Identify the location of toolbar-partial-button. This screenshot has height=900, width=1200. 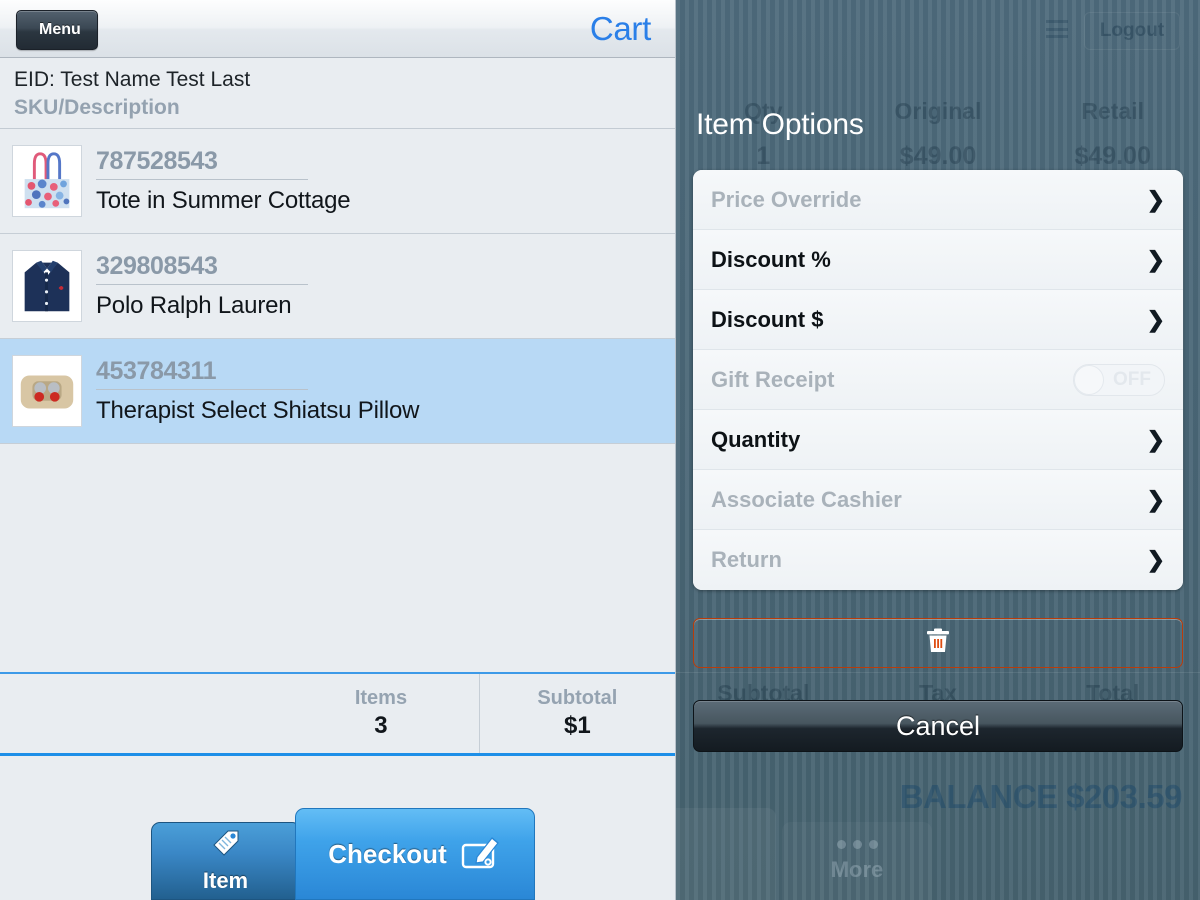
(726, 854).